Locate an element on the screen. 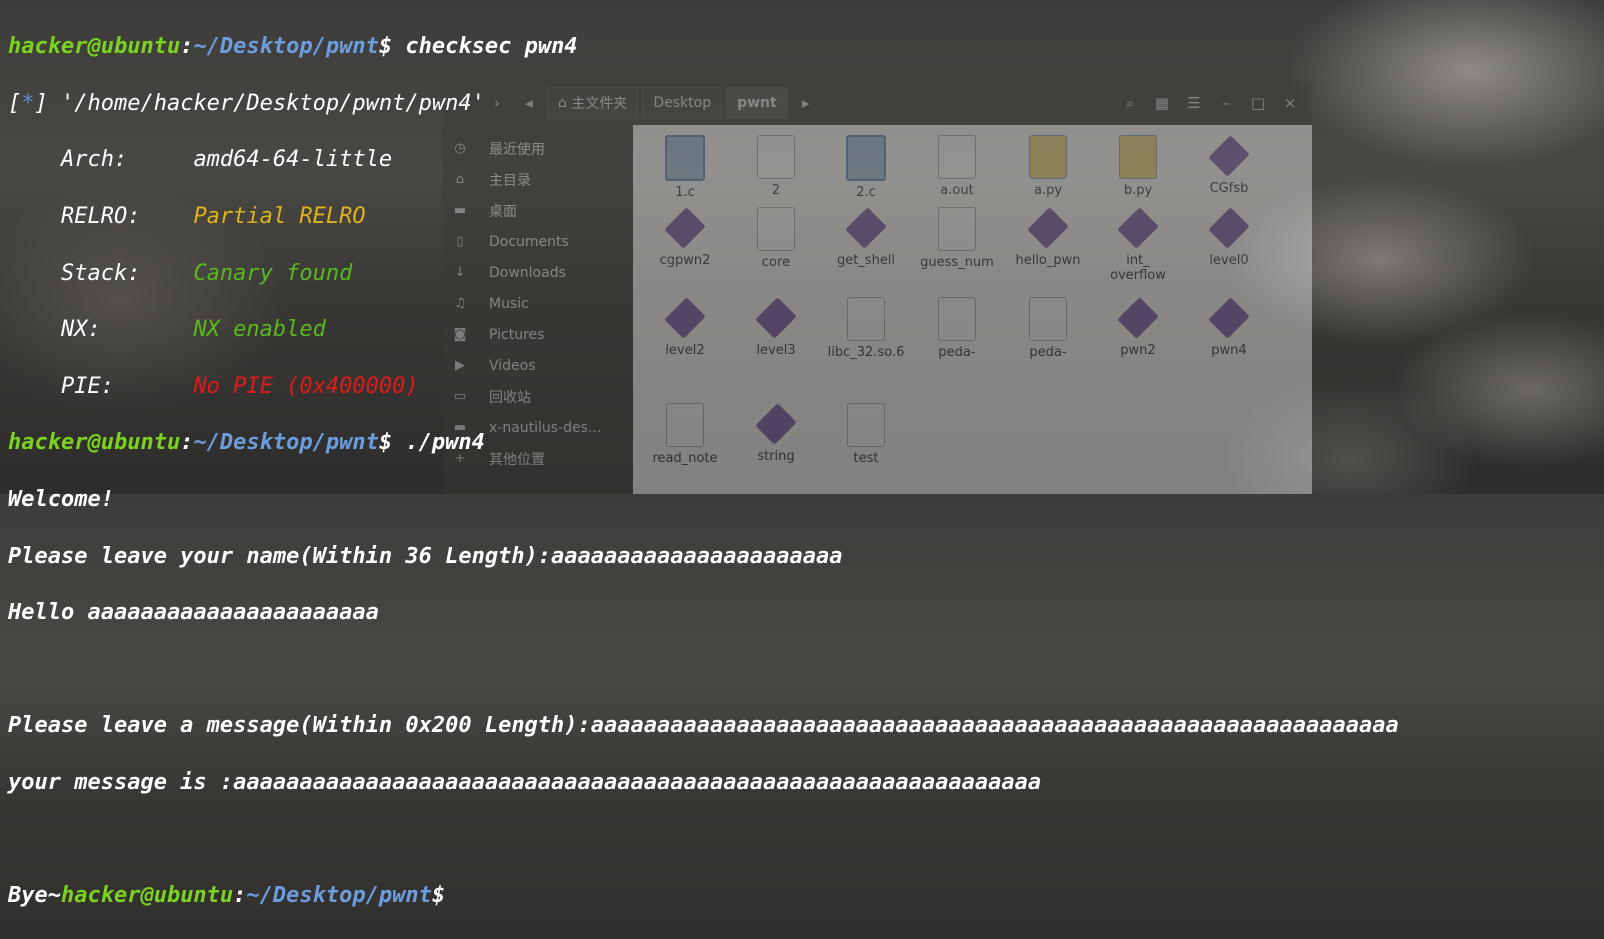 This screenshot has width=1604, height=939. terminal-line: [*] '/home/hacker/Desktop/pwnt/pwn4' is located at coordinates (806, 104).